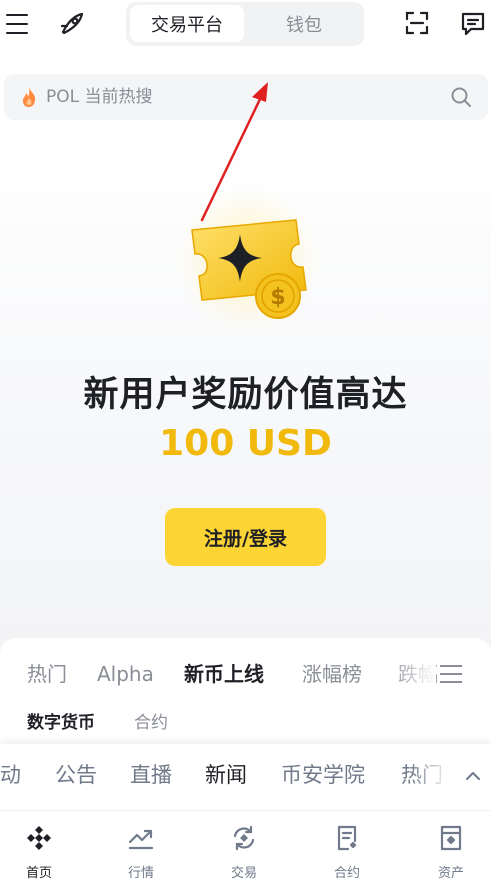 This screenshot has width=491, height=885. What do you see at coordinates (224, 674) in the screenshot?
I see `tab-new-listings: 新币上线` at bounding box center [224, 674].